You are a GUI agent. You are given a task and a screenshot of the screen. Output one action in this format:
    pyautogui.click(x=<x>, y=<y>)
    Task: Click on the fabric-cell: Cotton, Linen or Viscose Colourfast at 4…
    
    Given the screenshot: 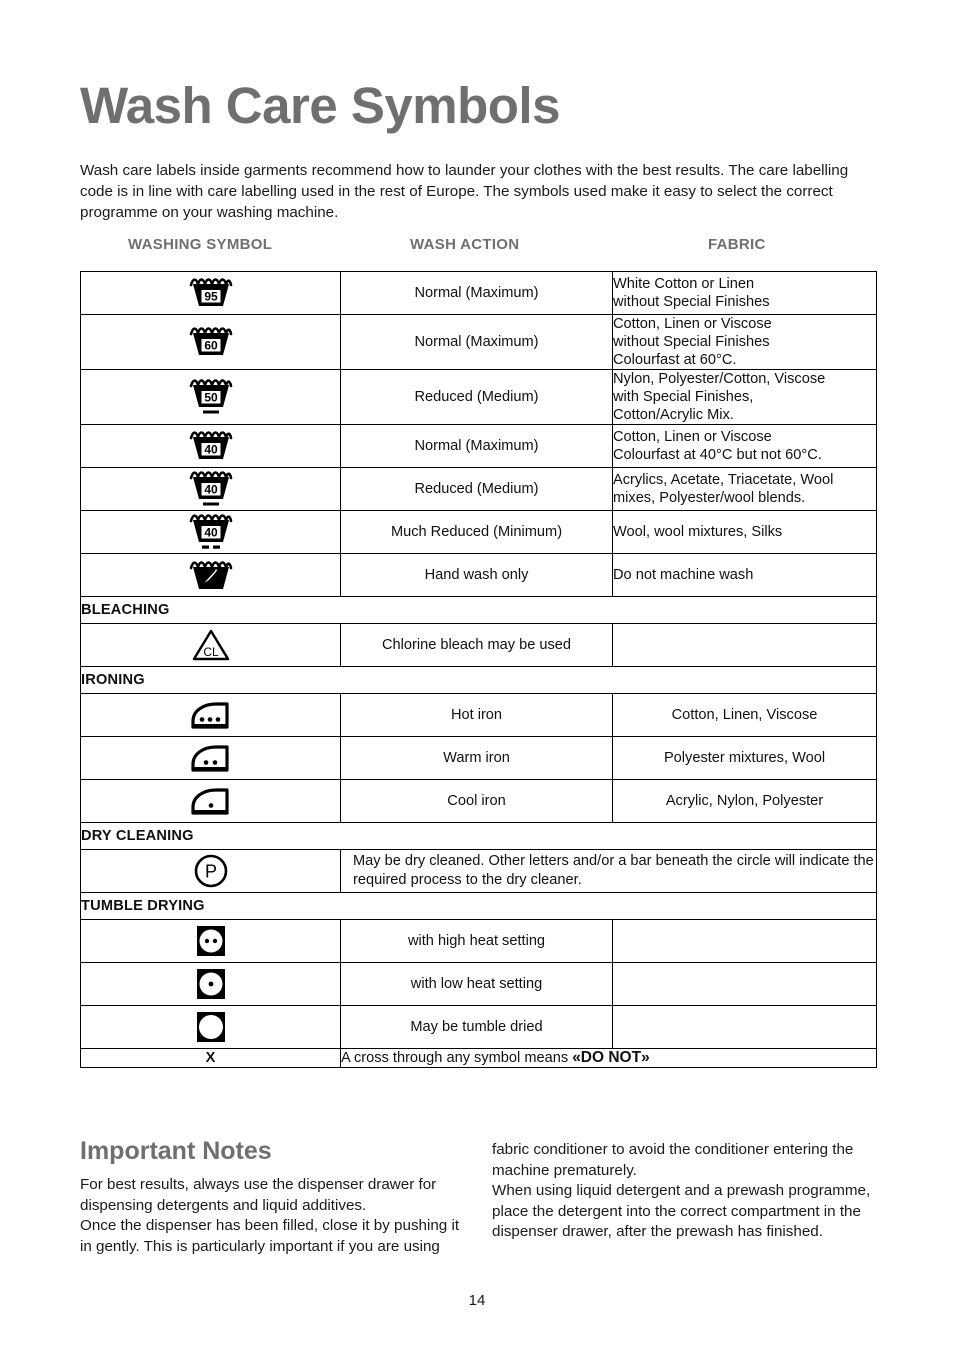 What is the action you would take?
    pyautogui.click(x=744, y=446)
    